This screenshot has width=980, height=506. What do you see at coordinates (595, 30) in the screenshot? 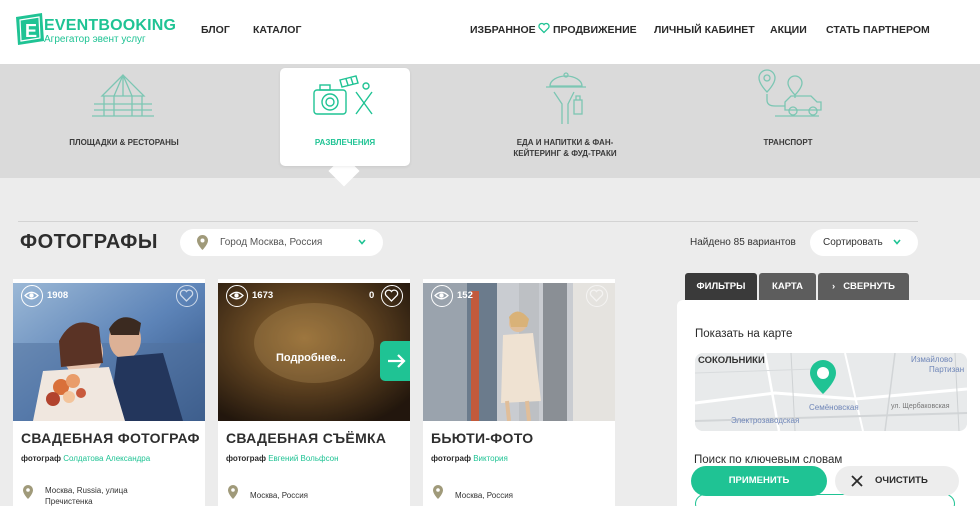
I see `nav-promotion: ПРОДВИЖЕНИЕ` at bounding box center [595, 30].